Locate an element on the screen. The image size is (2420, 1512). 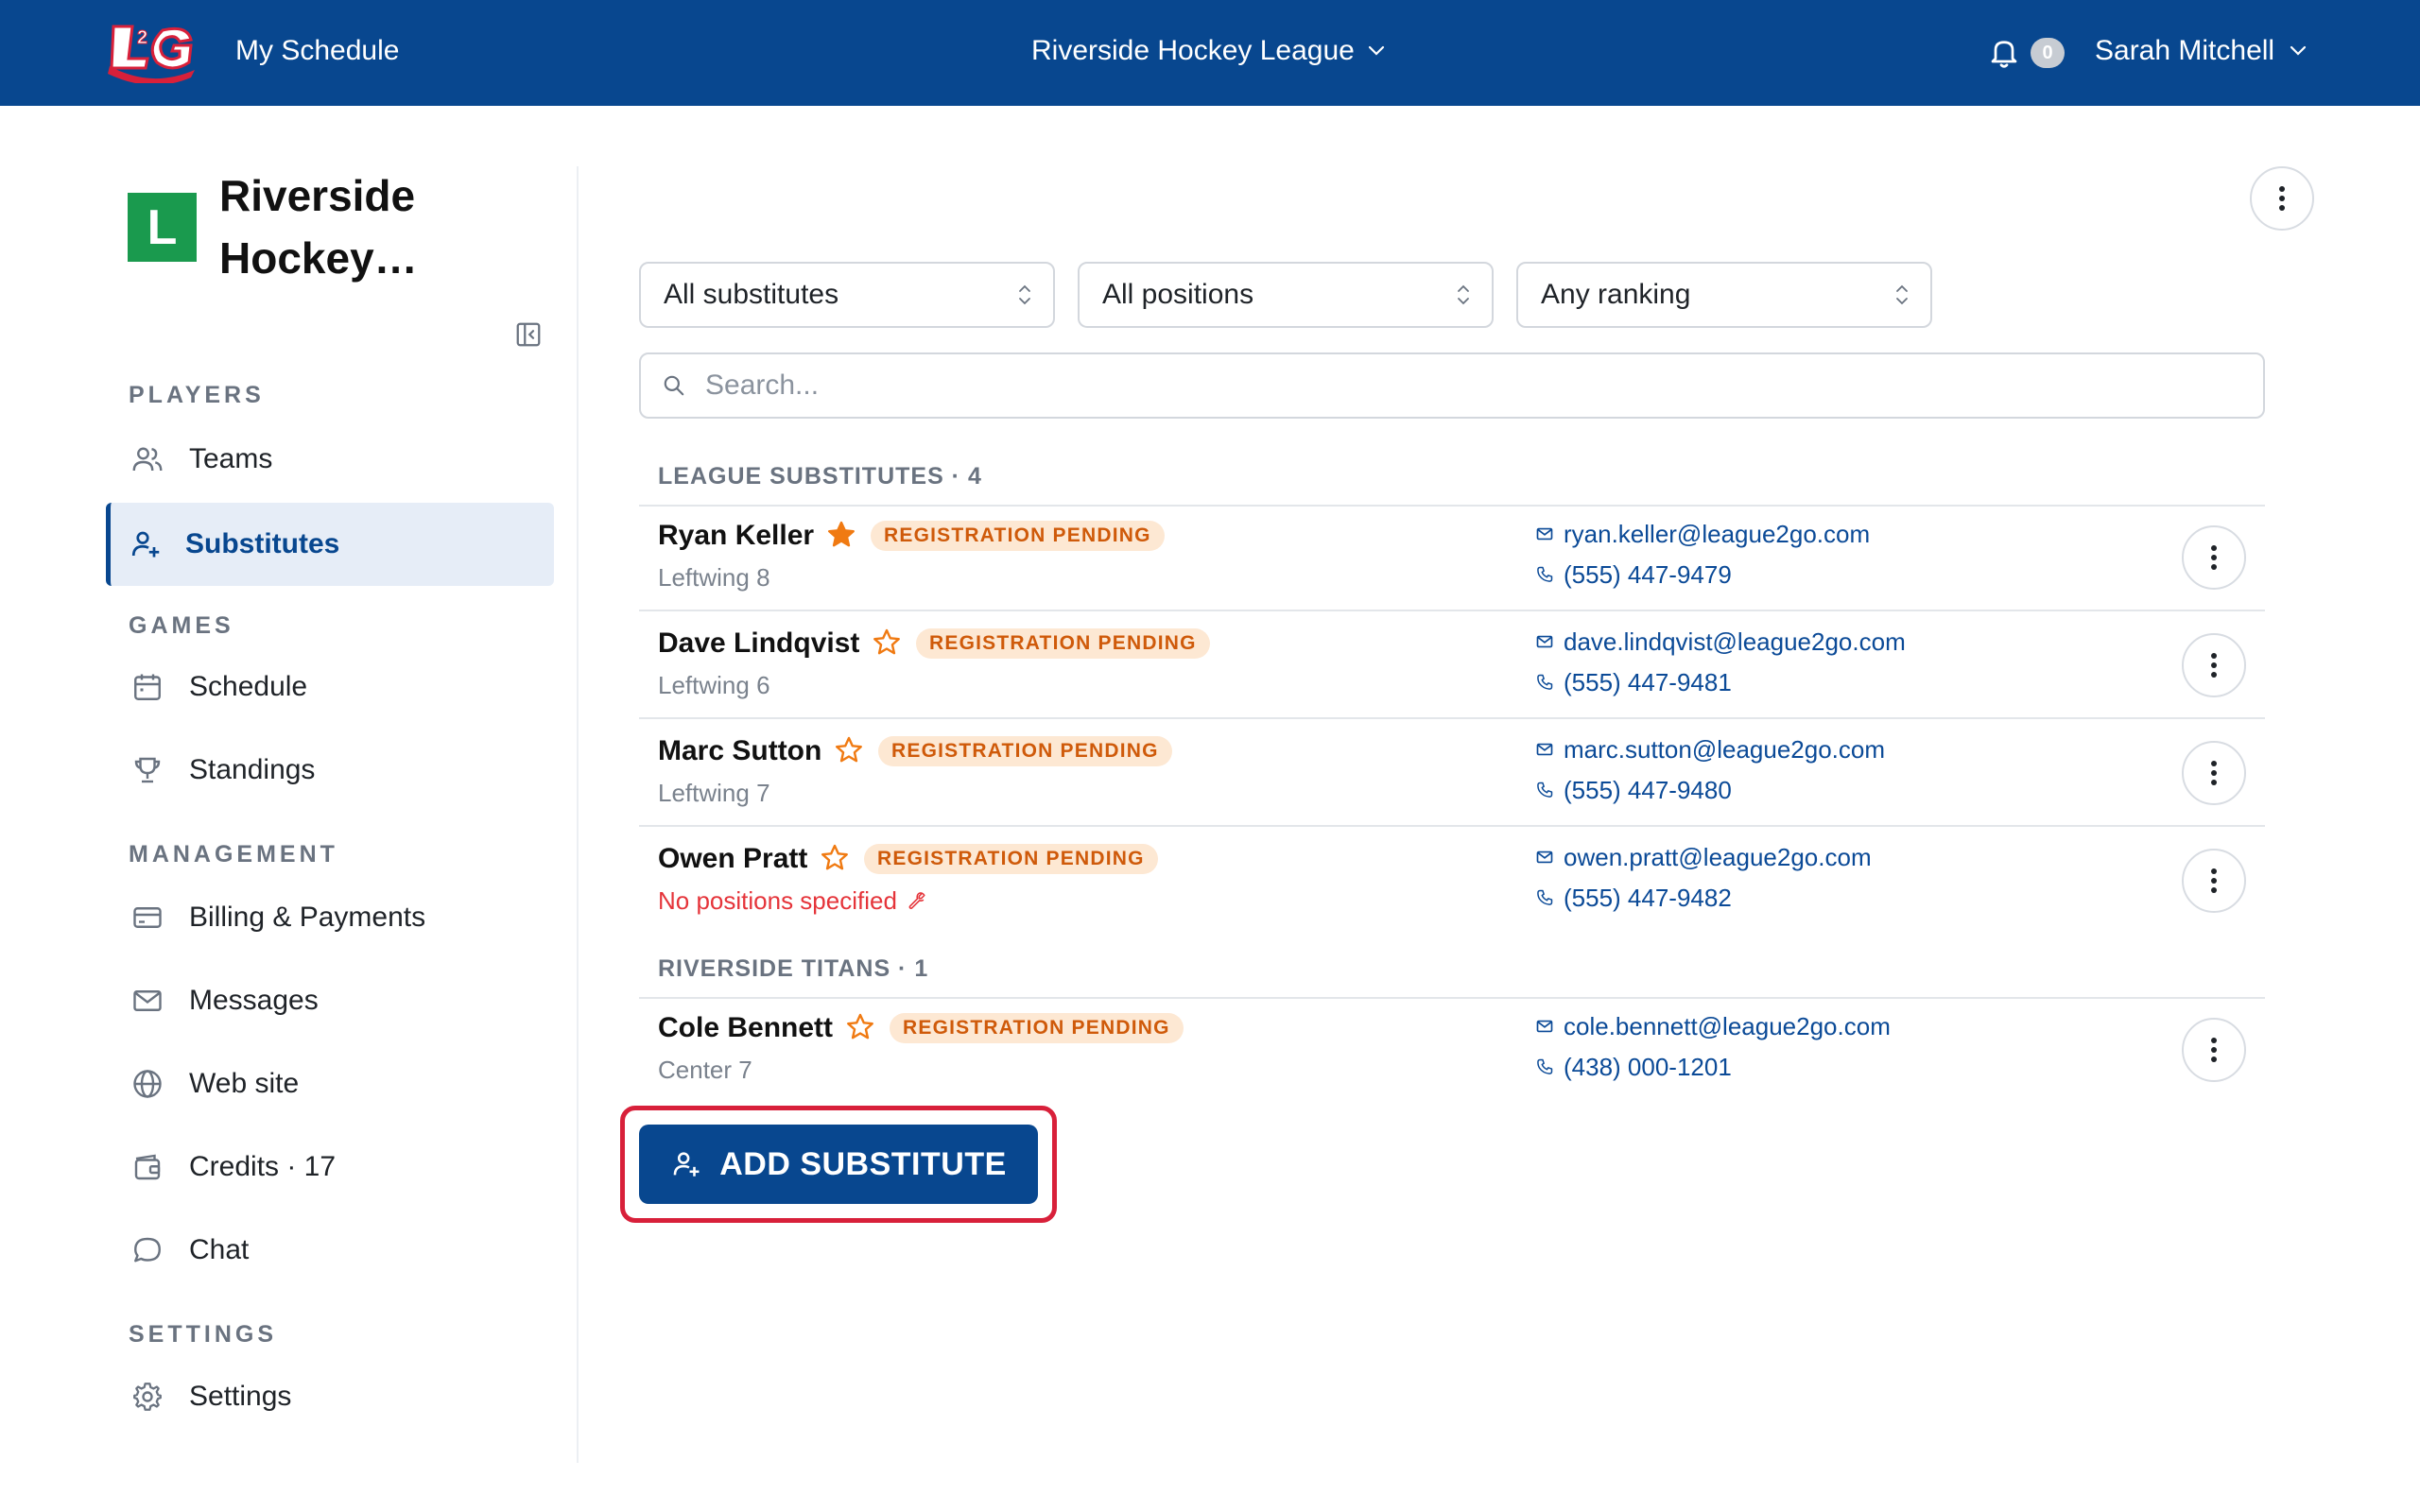
player-position: Leftwing 6 is located at coordinates (714, 685).